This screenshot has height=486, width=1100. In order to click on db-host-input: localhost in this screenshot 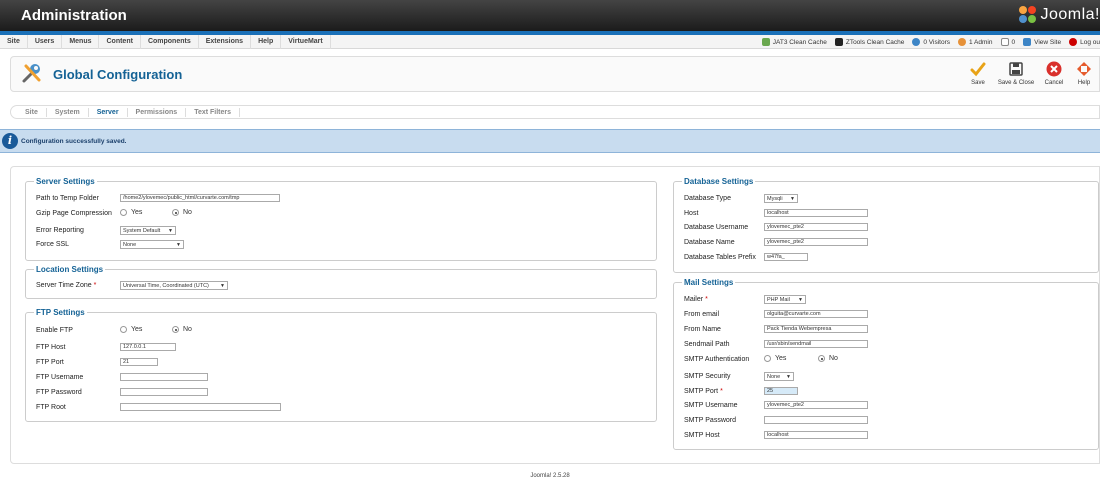, I will do `click(816, 213)`.